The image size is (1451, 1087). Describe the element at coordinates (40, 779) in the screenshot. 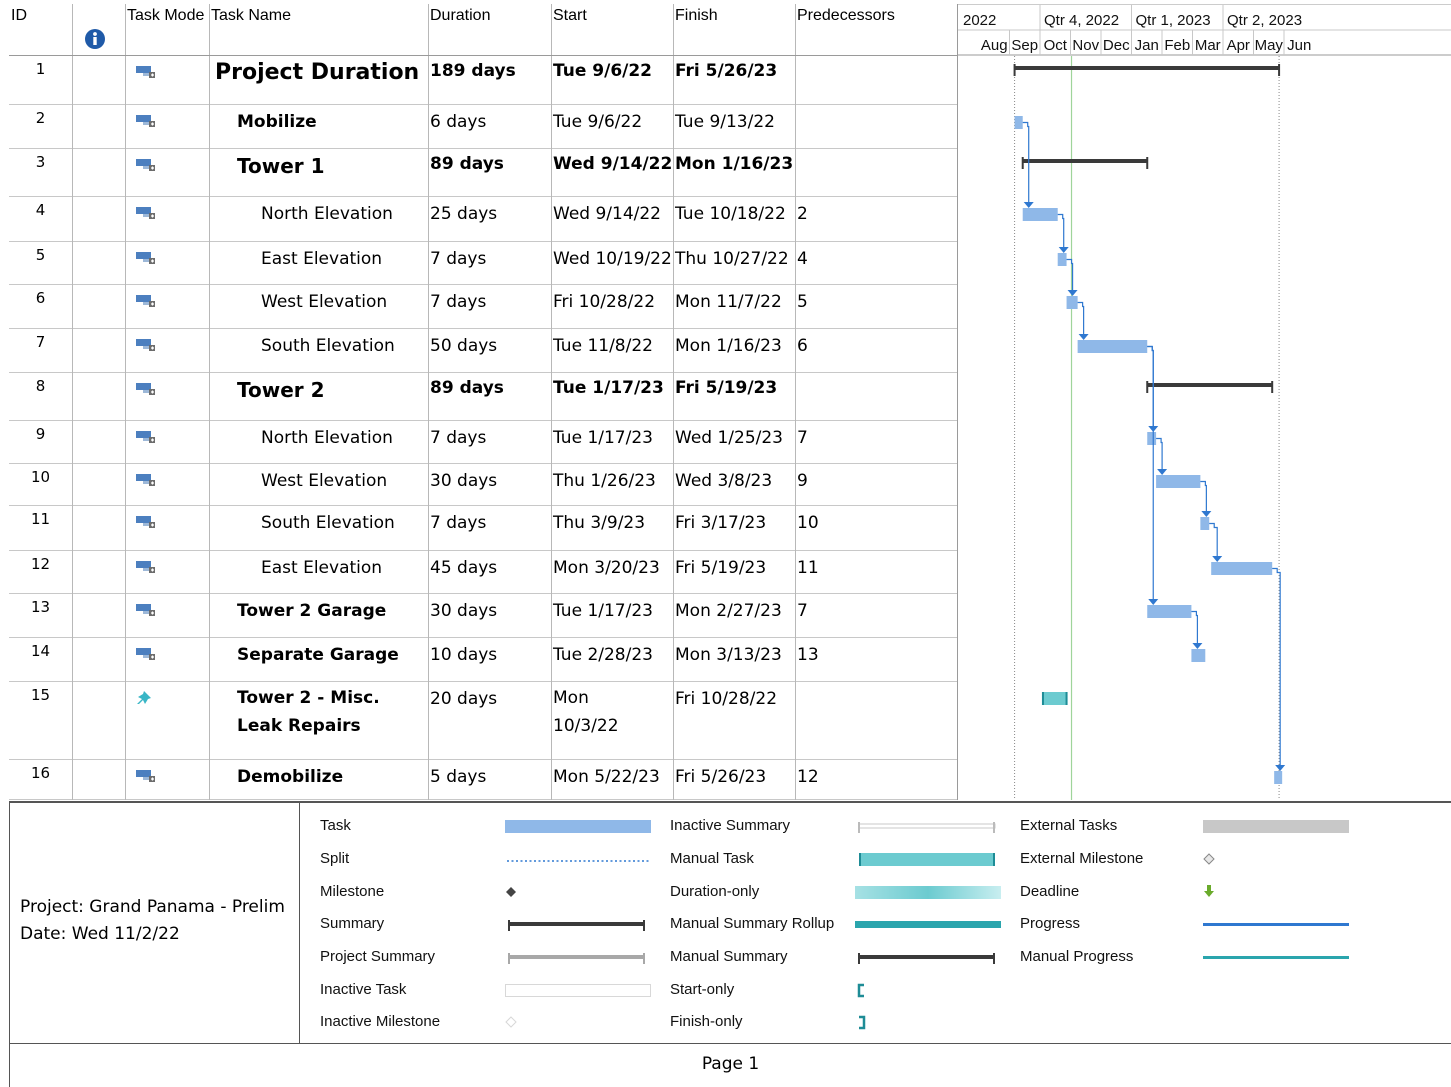

I see `task-id: 16` at that location.